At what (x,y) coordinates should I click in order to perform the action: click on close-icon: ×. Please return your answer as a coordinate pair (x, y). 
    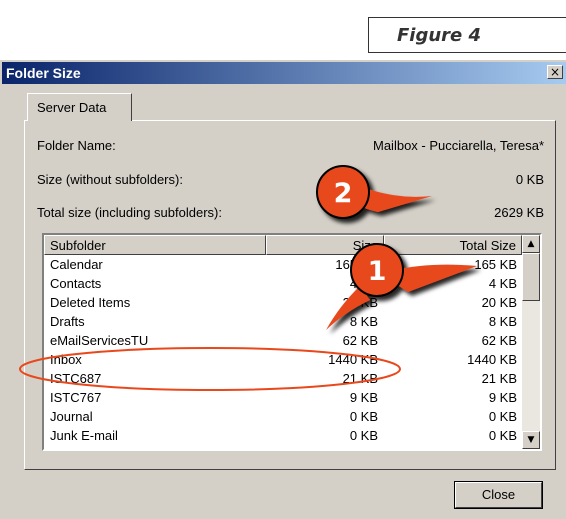
    Looking at the image, I should click on (555, 72).